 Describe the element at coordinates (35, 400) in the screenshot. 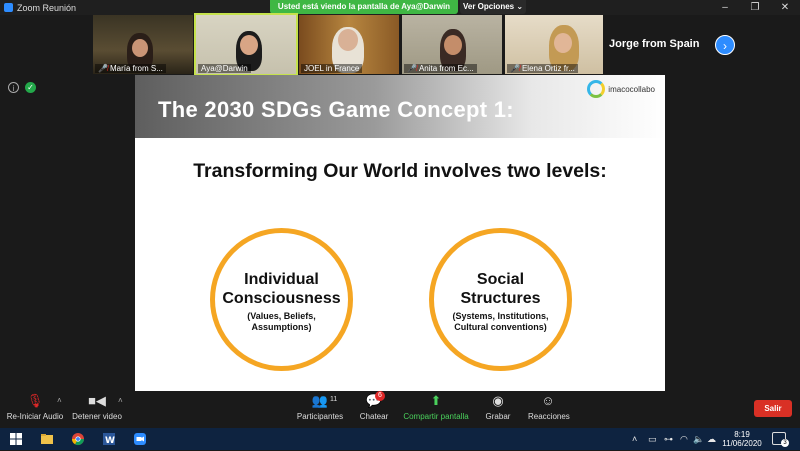

I see `muted-mic-icon: 🎙` at that location.